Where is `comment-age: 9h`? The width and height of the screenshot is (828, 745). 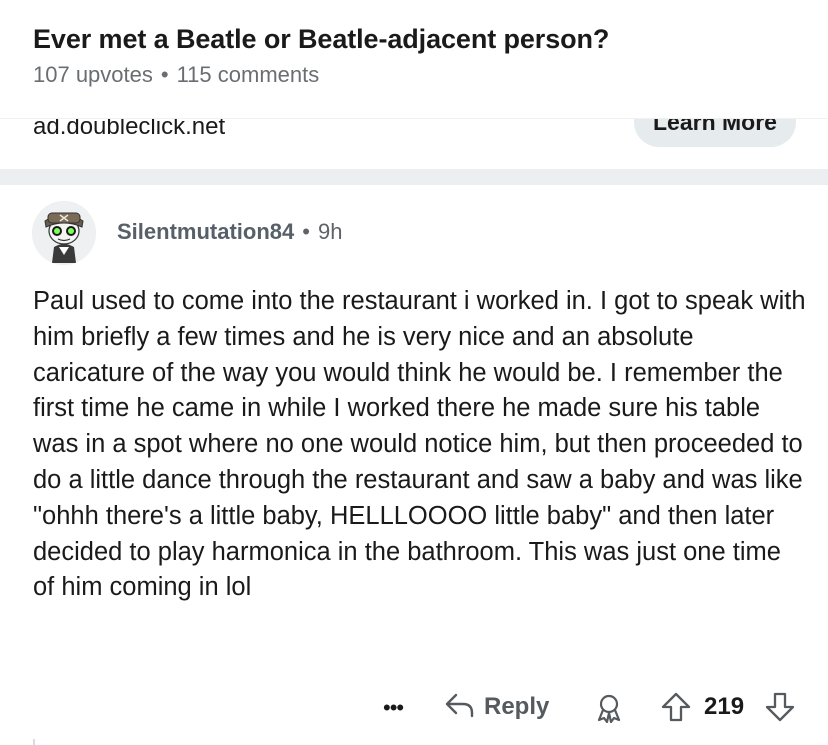
comment-age: 9h is located at coordinates (330, 231).